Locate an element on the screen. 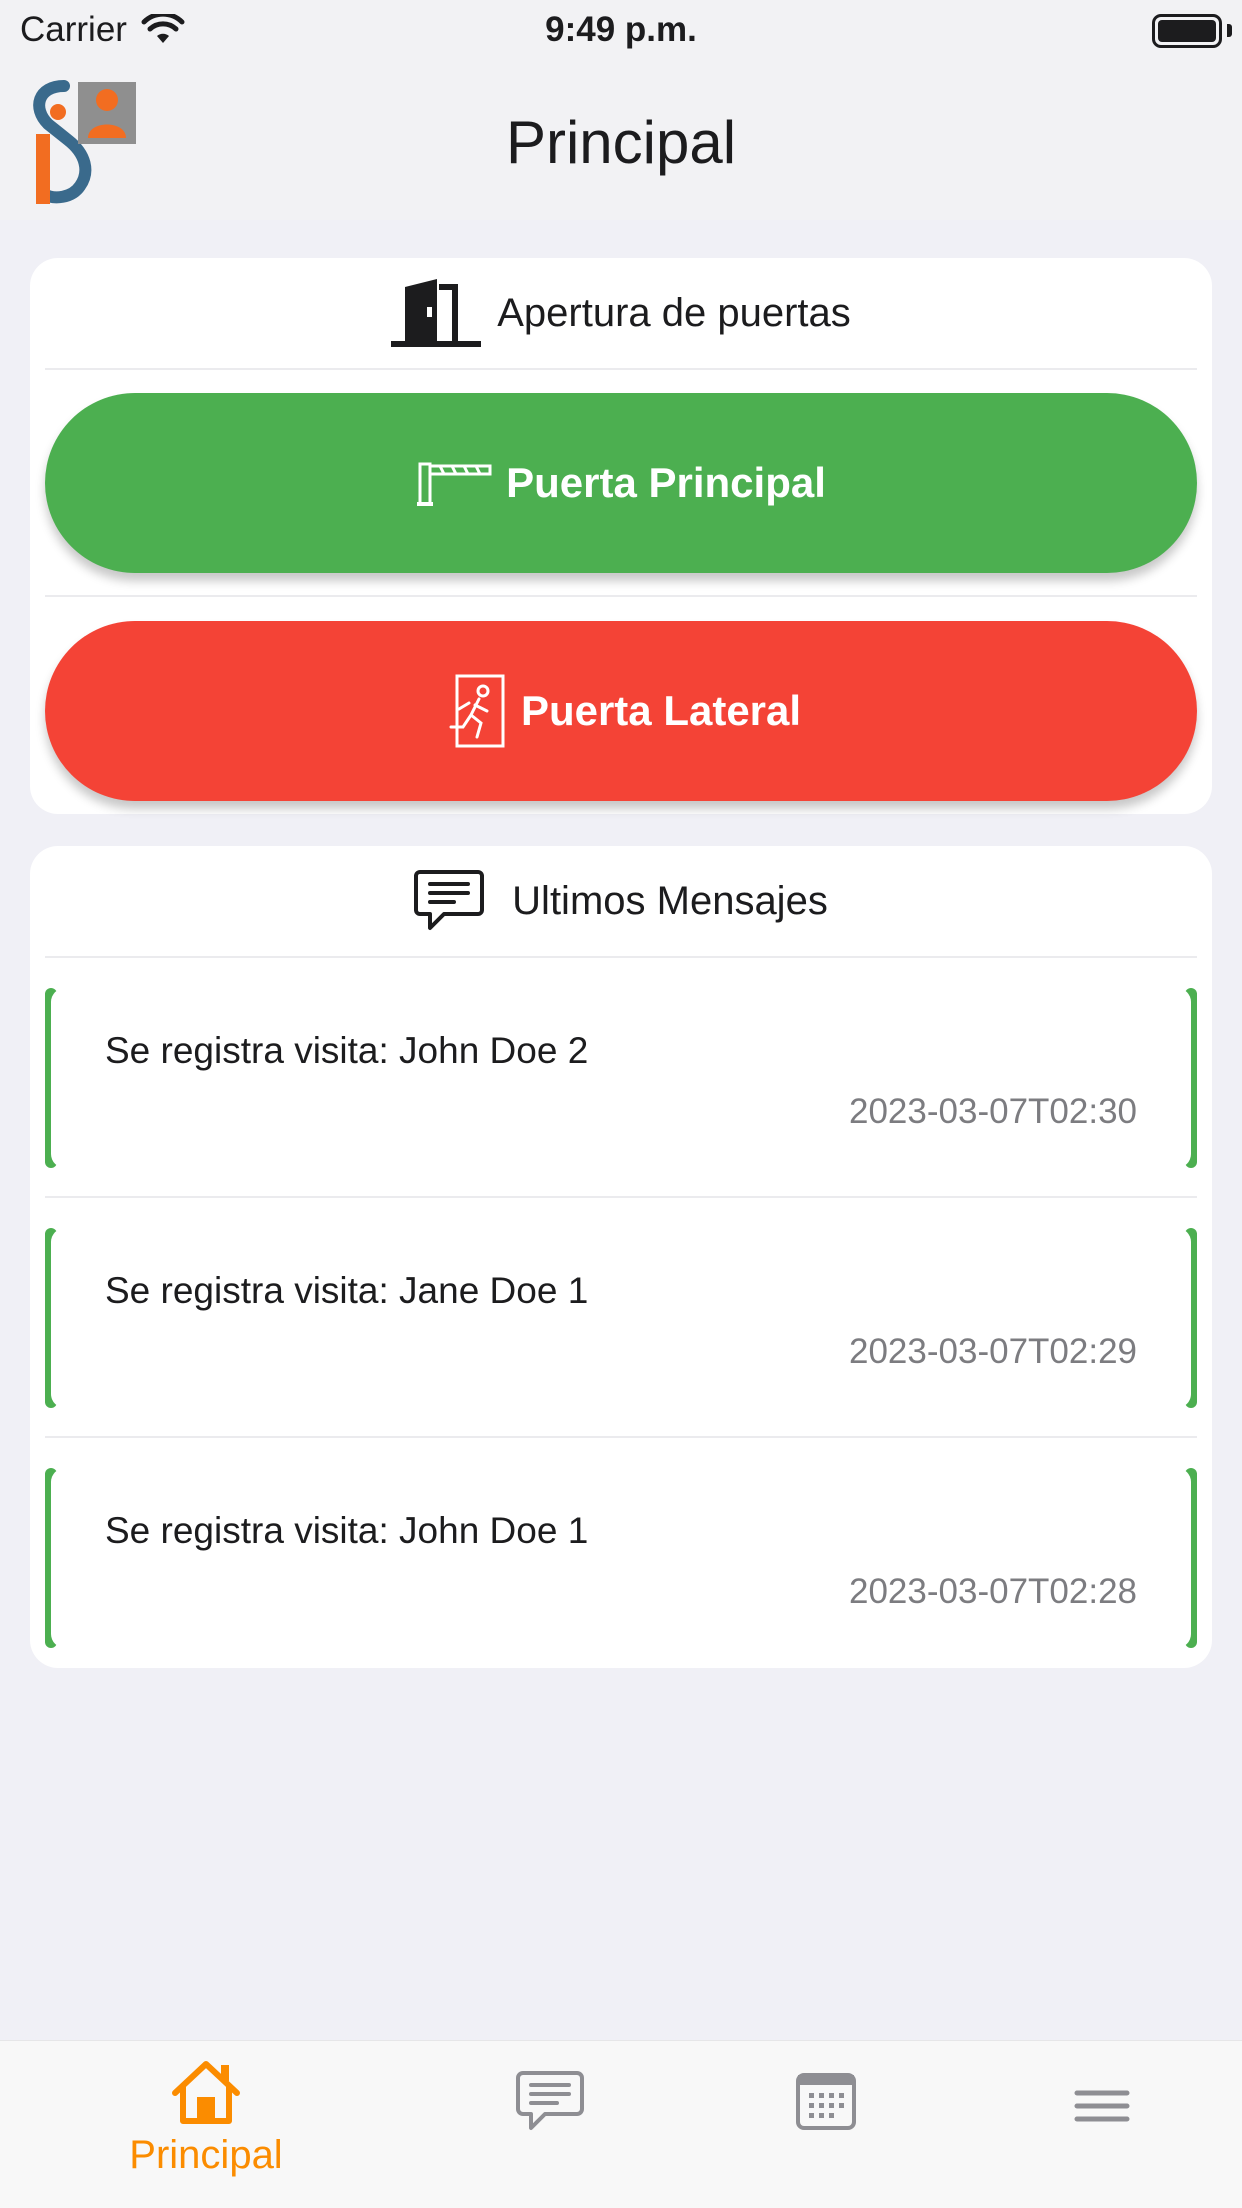  message-date: 2023-03-07T02:29 is located at coordinates (993, 1351).